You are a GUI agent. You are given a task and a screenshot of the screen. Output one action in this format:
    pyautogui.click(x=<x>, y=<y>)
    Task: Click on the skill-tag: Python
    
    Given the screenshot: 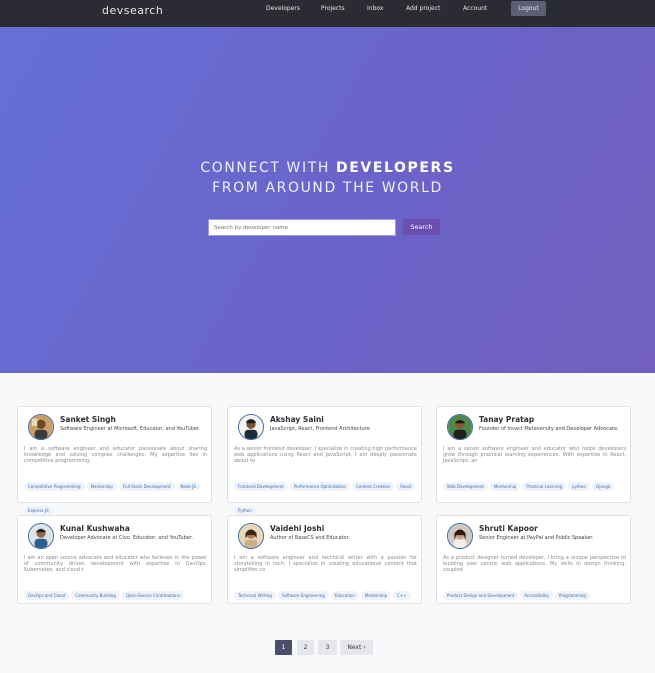 What is the action you would take?
    pyautogui.click(x=245, y=510)
    